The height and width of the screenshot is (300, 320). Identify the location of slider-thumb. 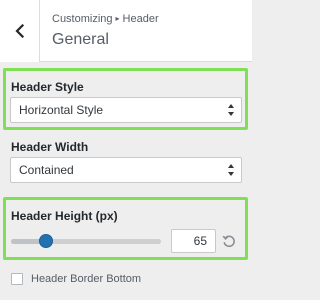
(45, 241).